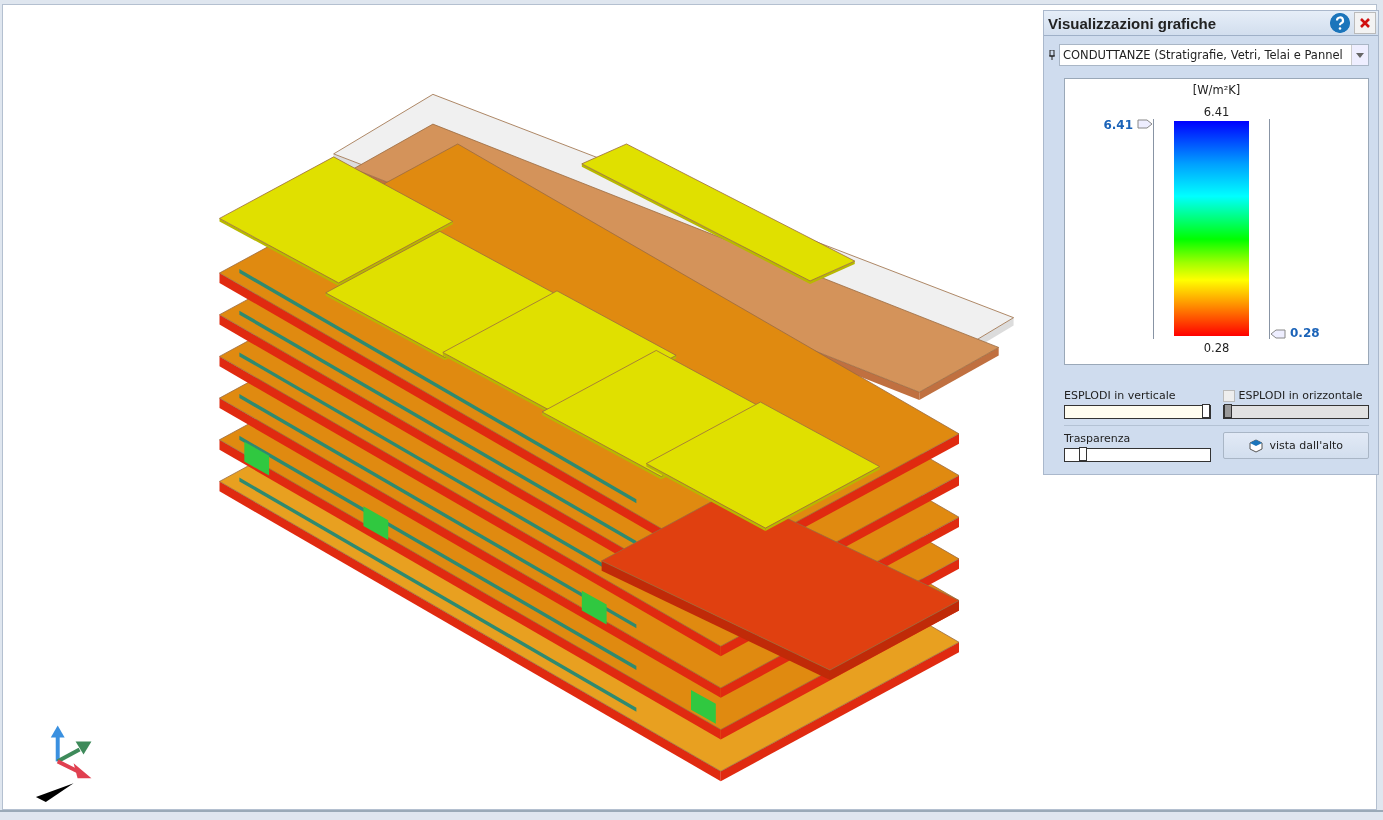 The width and height of the screenshot is (1383, 820). I want to click on mode-dropdown: CONDUTTANZE (Stratigrafie, Vetri, Telai e Pannel, so click(1214, 55).